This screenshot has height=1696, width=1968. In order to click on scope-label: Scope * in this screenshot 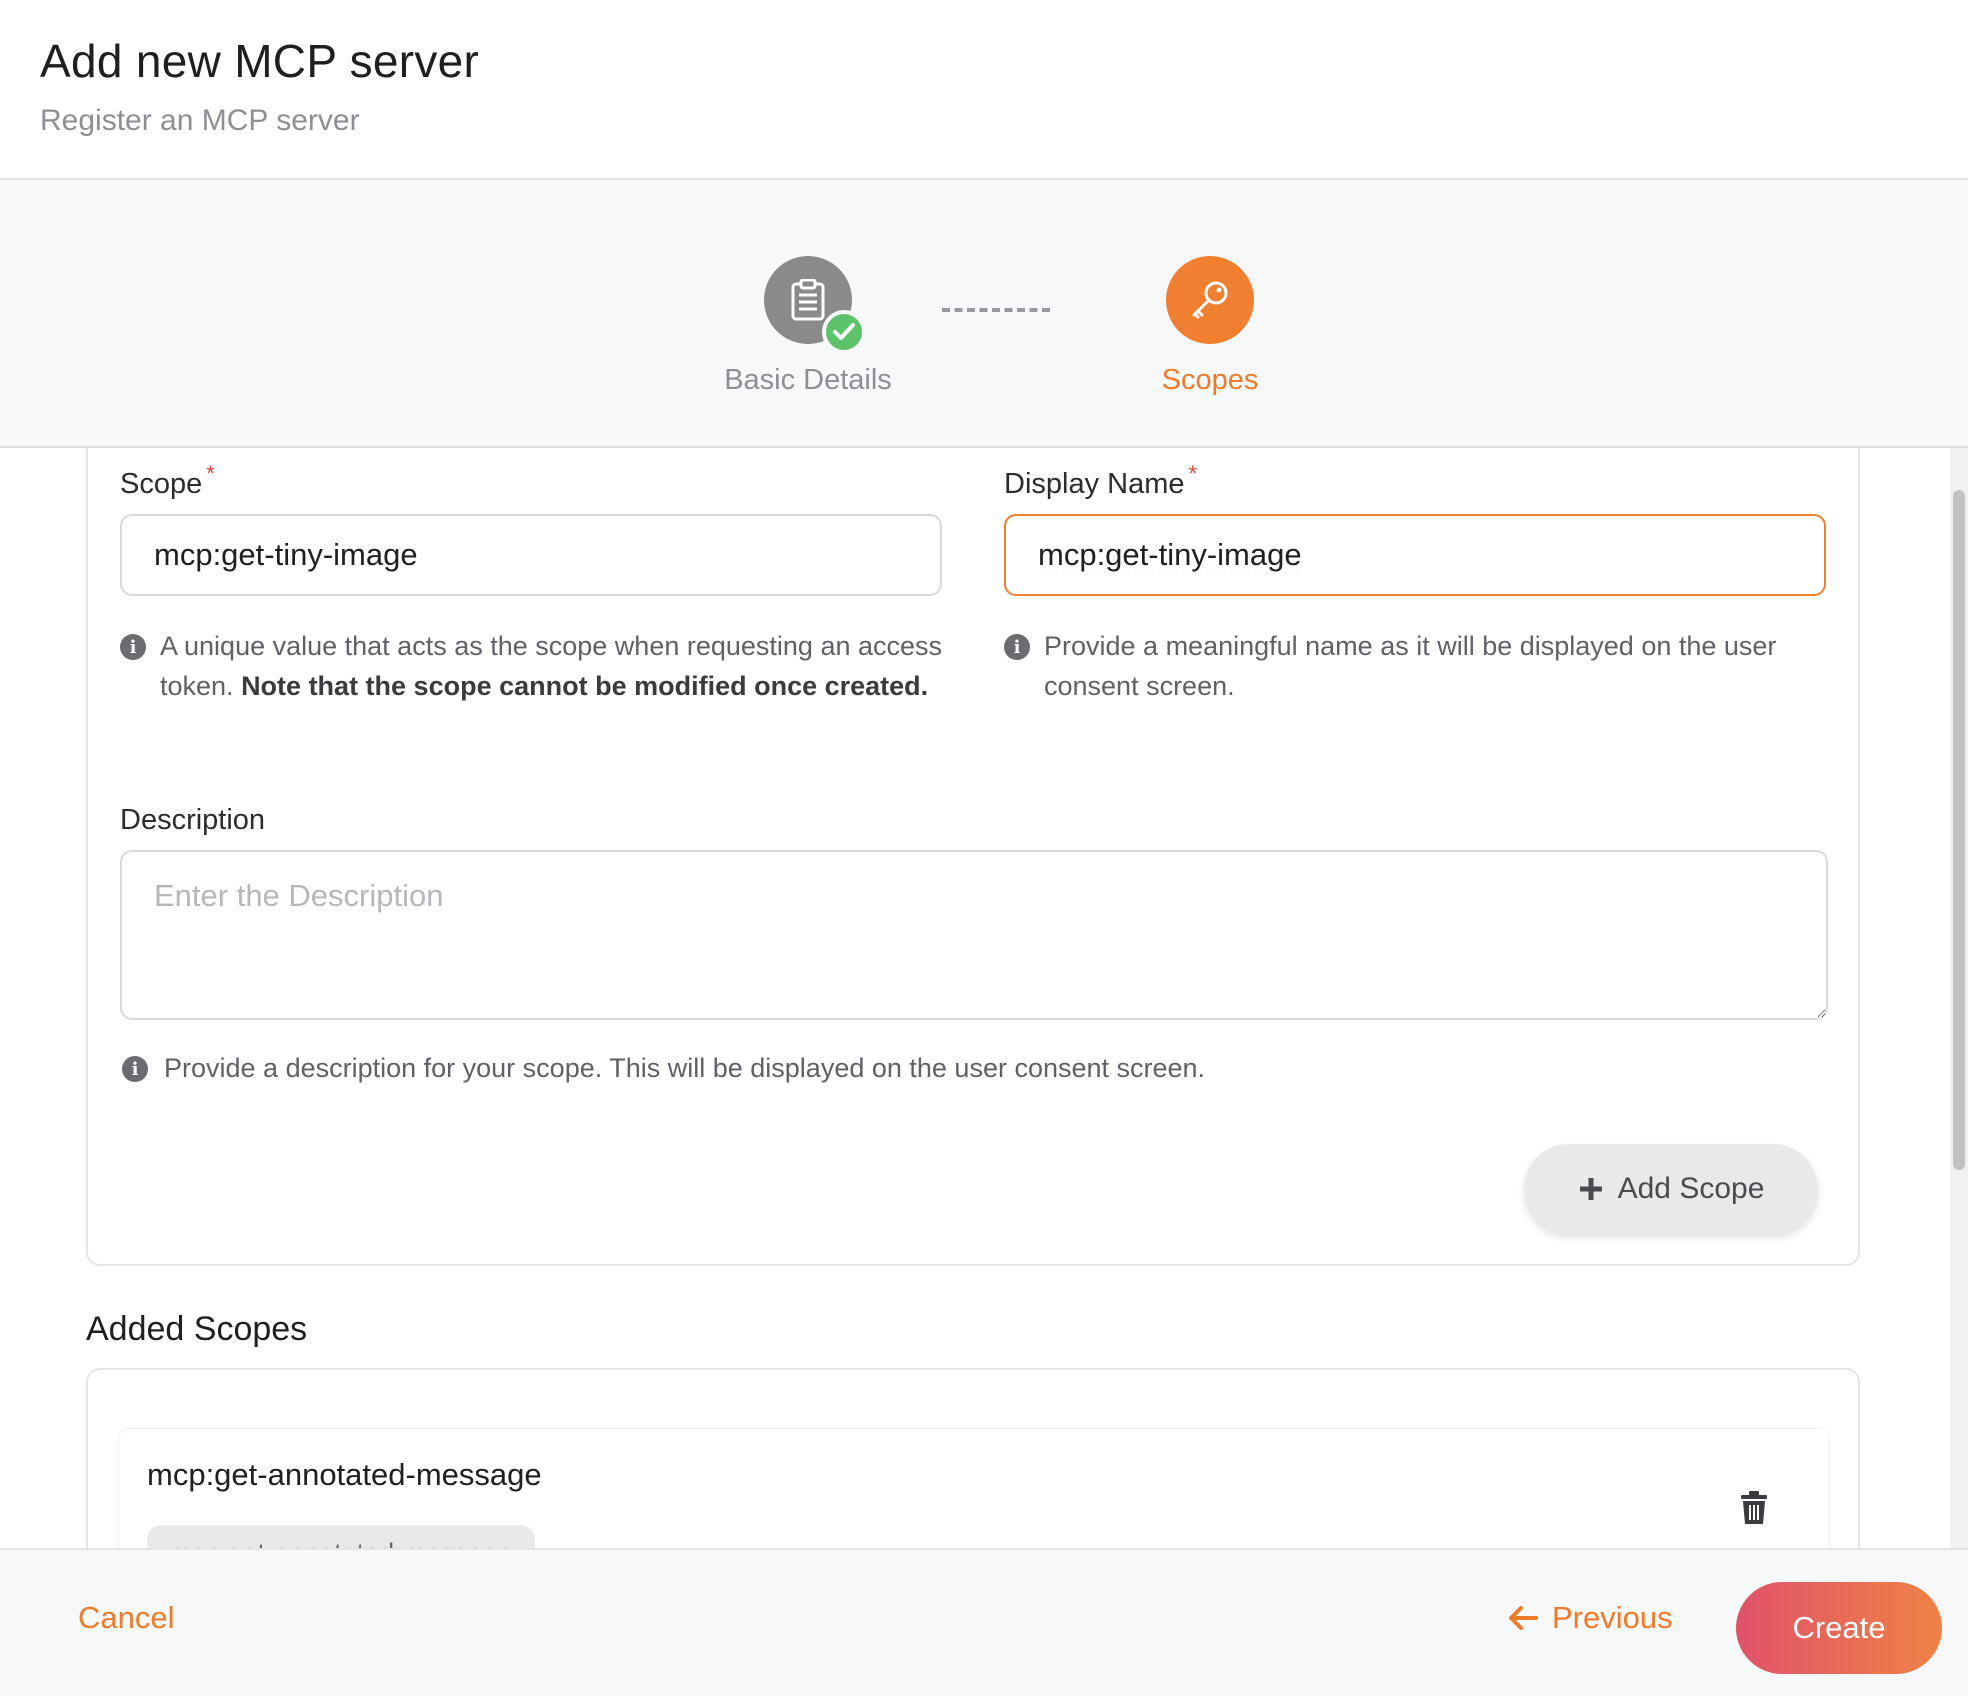, I will do `click(167, 481)`.